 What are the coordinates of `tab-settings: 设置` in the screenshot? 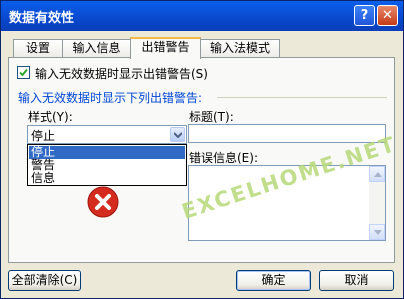 It's located at (38, 48).